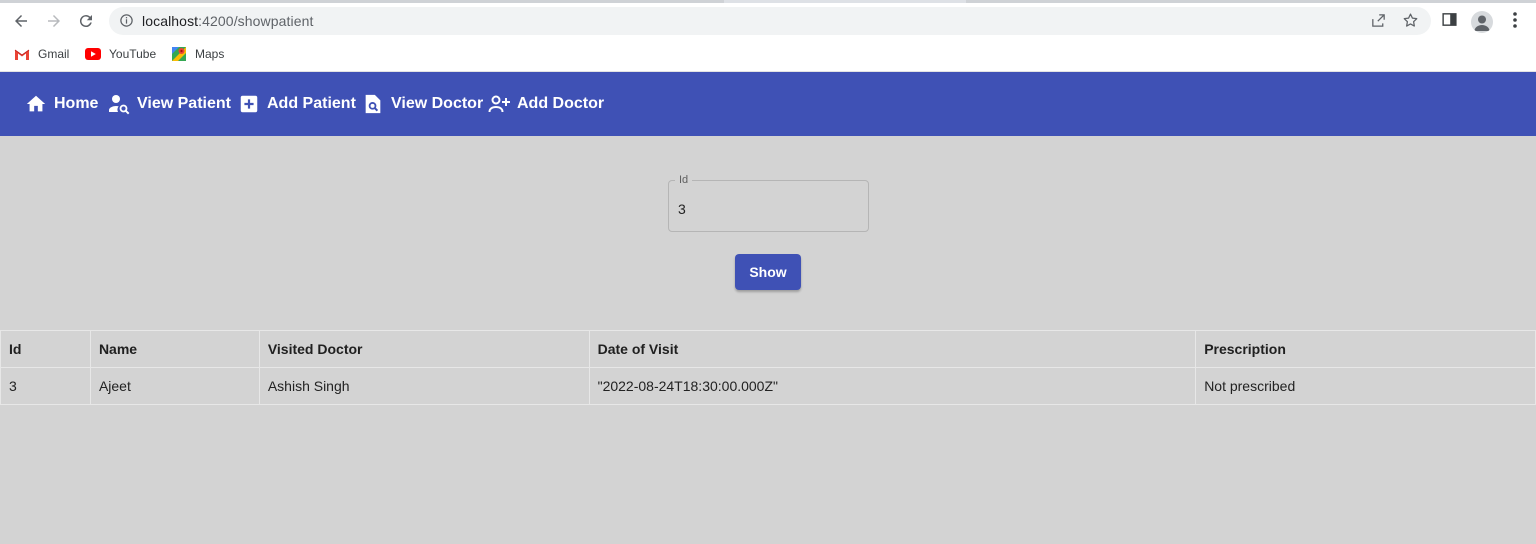 Image resolution: width=1536 pixels, height=544 pixels. I want to click on profile-avatar-icon, so click(1482, 22).